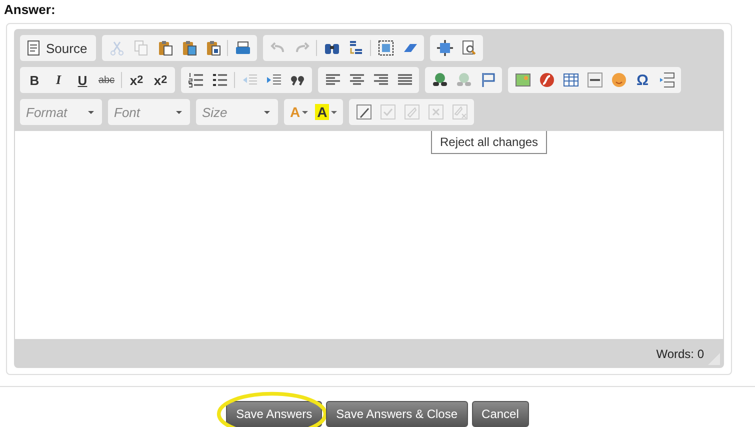 The image size is (755, 427). I want to click on action-button: Save Answers & Close, so click(397, 414).